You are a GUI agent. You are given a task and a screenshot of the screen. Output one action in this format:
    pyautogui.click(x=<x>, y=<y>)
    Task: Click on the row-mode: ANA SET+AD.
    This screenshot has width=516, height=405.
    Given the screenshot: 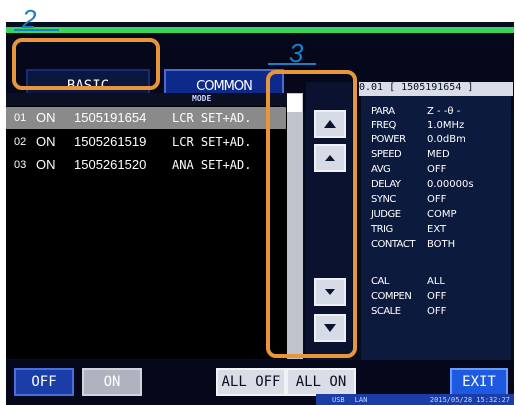 What is the action you would take?
    pyautogui.click(x=212, y=165)
    